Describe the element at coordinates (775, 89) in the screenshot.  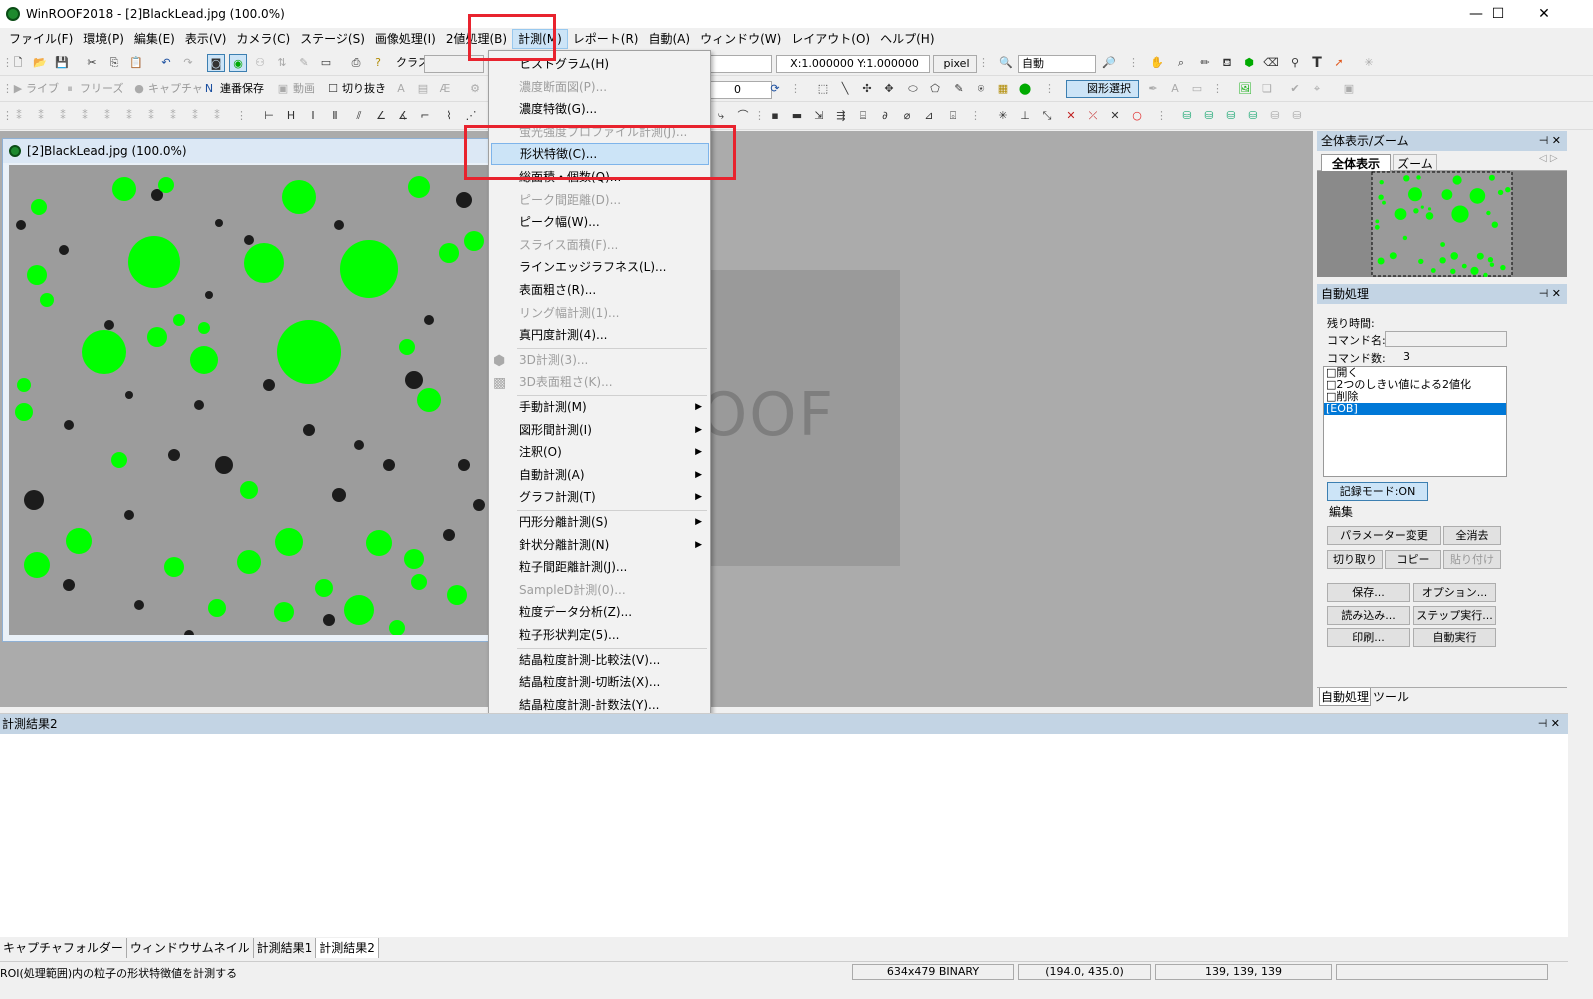
I see `apply-icon: ⟳` at that location.